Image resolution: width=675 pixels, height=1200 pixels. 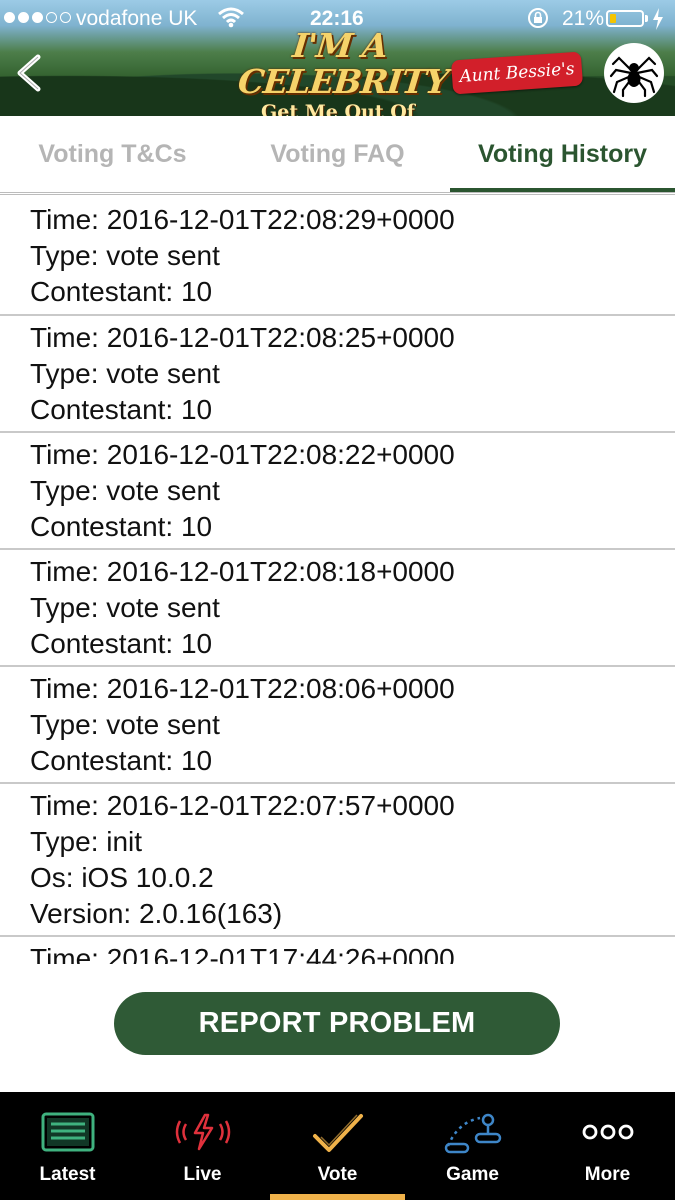 What do you see at coordinates (337, 1023) in the screenshot?
I see `report-problem-button: REPORT PROBLEM` at bounding box center [337, 1023].